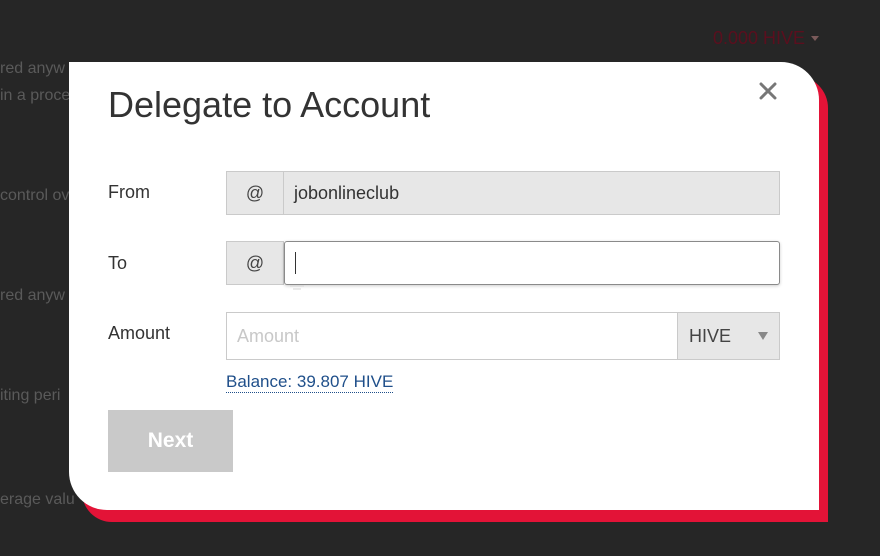 This screenshot has width=880, height=556. What do you see at coordinates (35, 95) in the screenshot?
I see `background-text-2: in a proce` at bounding box center [35, 95].